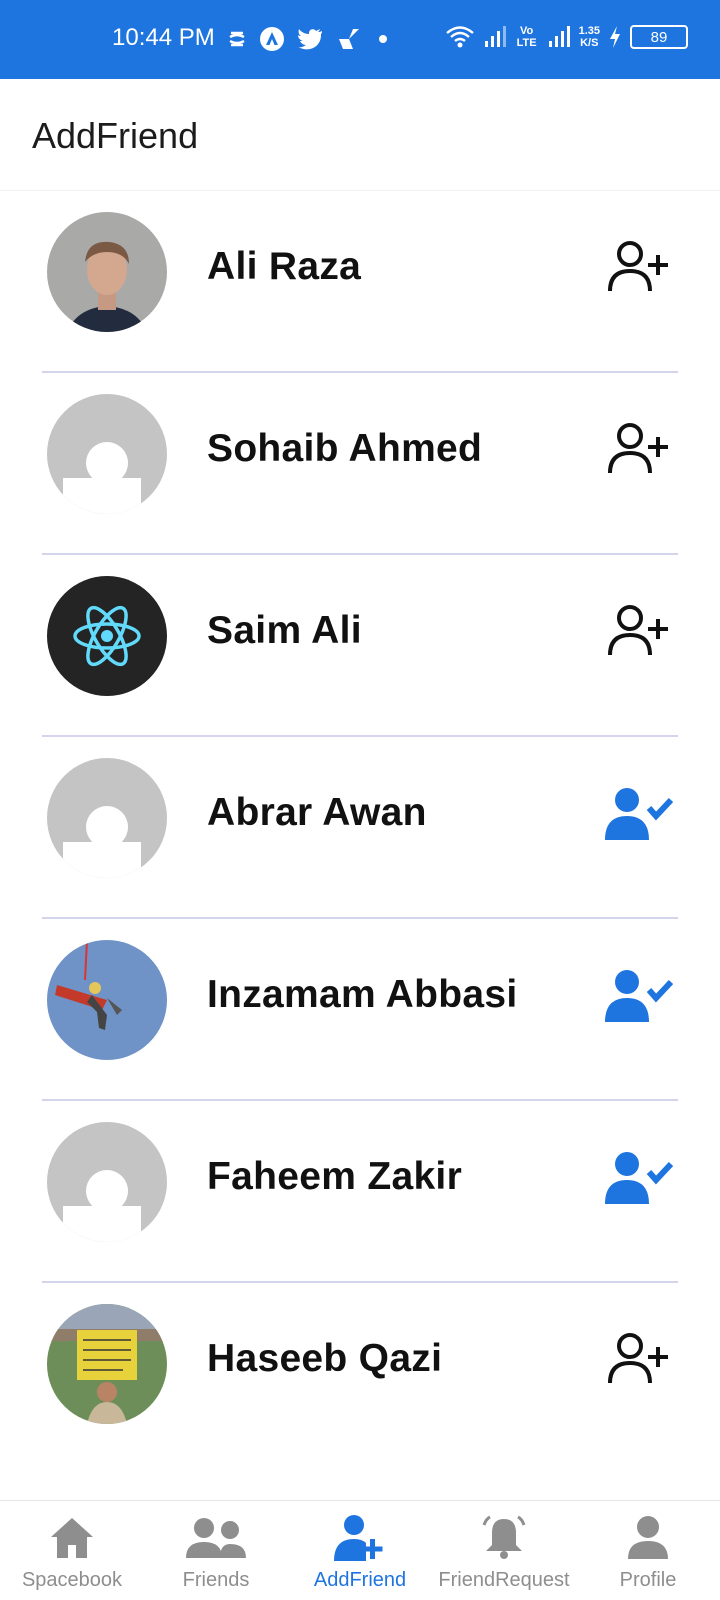 This screenshot has height=1600, width=720. I want to click on app-header: AddFriend, so click(360, 135).